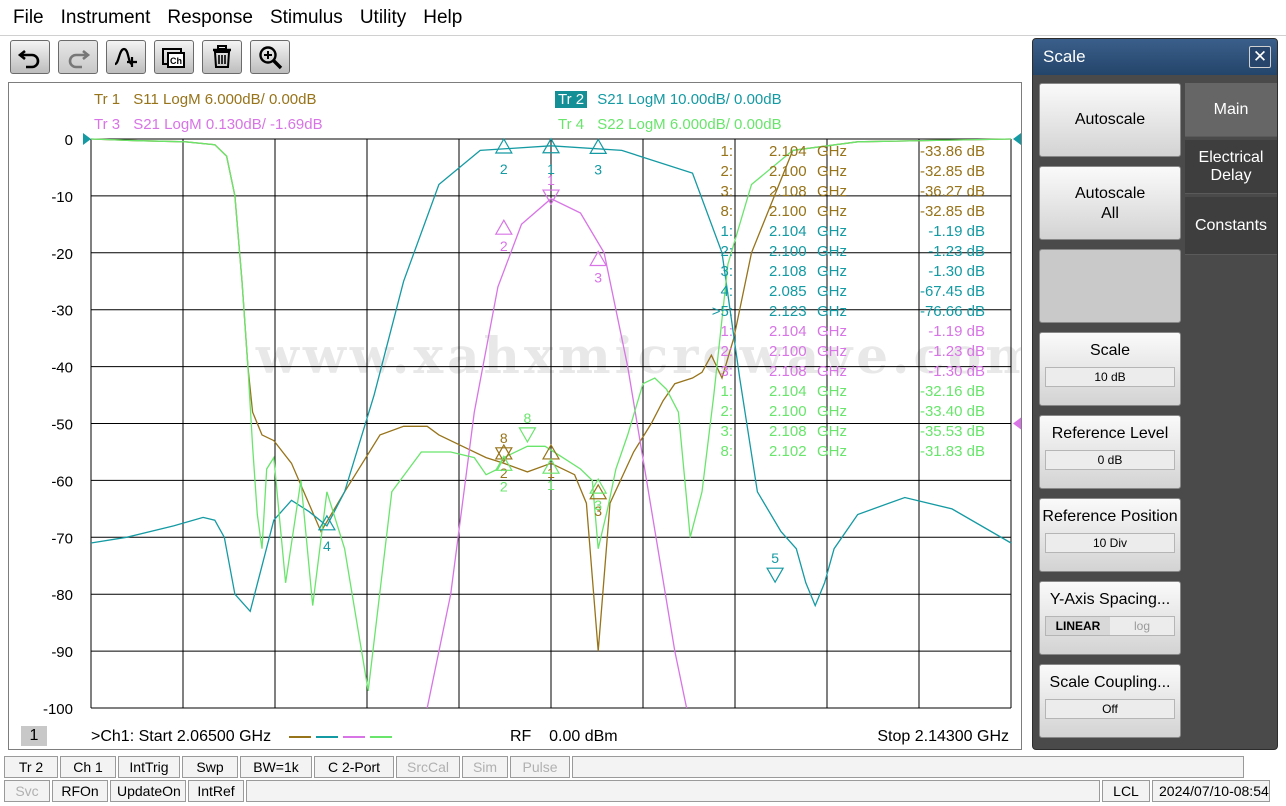  Describe the element at coordinates (181, 737) in the screenshot. I see `start-frequency: >Ch1: Start 2.06500 GHz` at that location.